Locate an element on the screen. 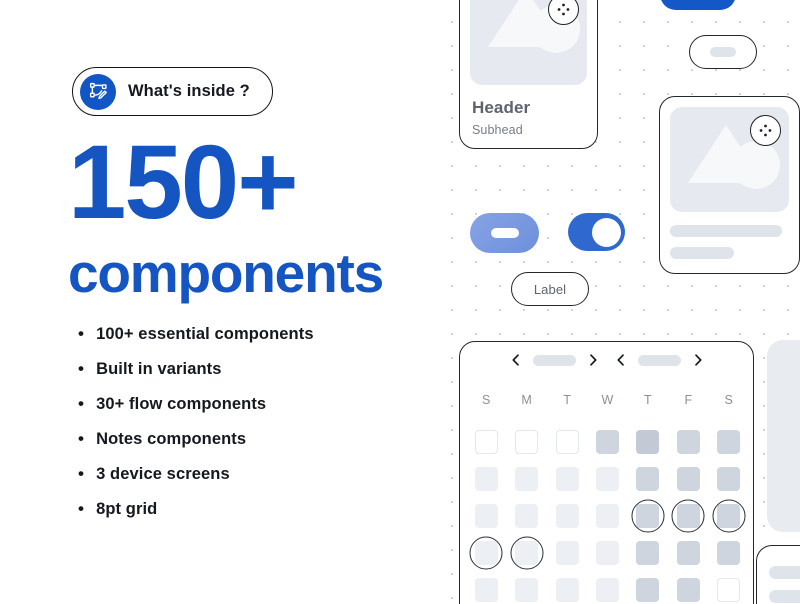 Image resolution: width=800 pixels, height=604 pixels. list-item: • 3 device screens is located at coordinates (196, 482).